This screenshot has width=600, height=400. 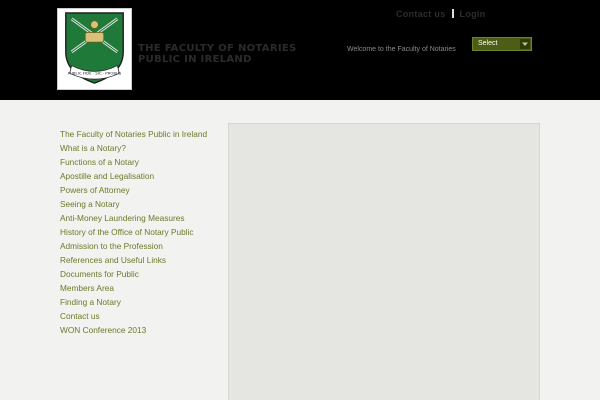 What do you see at coordinates (473, 14) in the screenshot?
I see `top-link-login: Login` at bounding box center [473, 14].